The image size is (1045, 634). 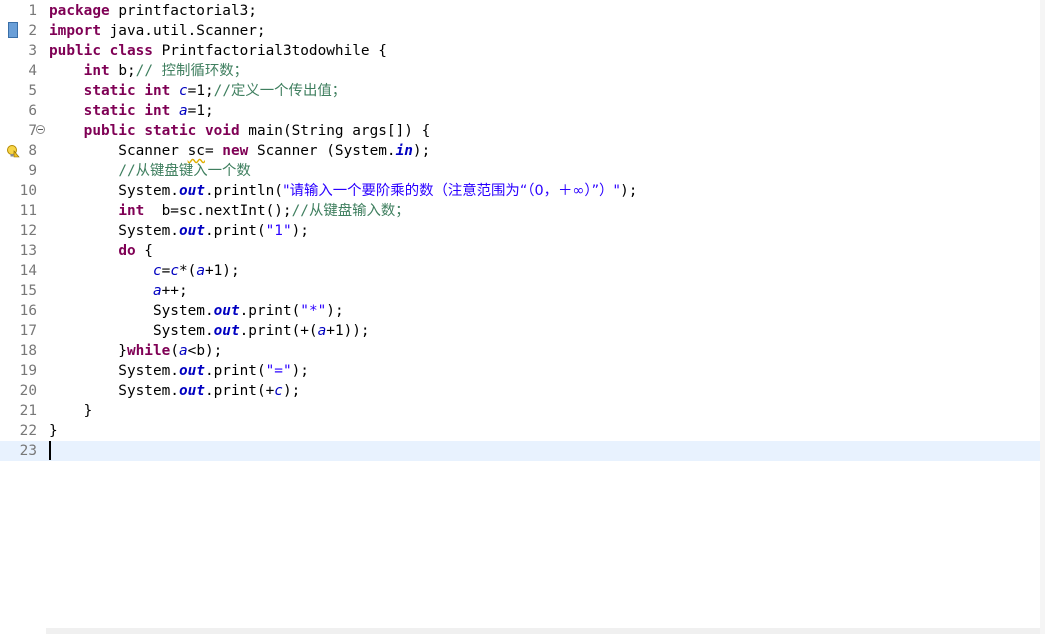 I want to click on code-text: //从键盘键入一个数, so click(x=150, y=171).